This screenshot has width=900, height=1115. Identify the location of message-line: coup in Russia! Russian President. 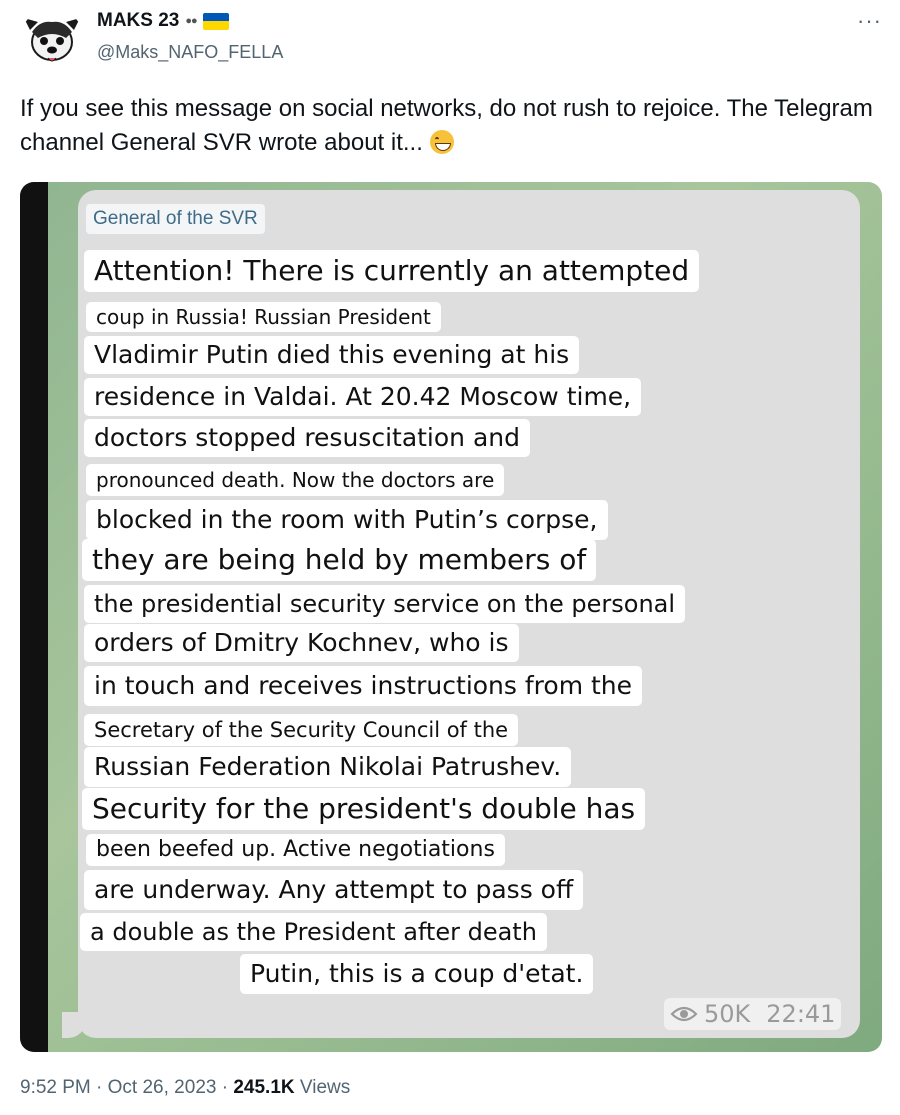
(263, 317).